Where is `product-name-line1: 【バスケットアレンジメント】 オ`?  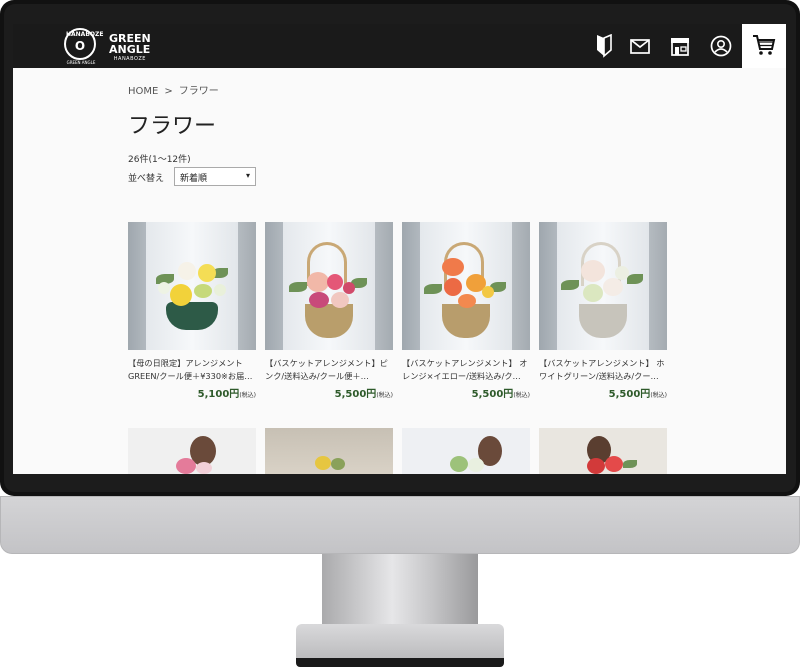 product-name-line1: 【バスケットアレンジメント】 オ is located at coordinates (465, 363).